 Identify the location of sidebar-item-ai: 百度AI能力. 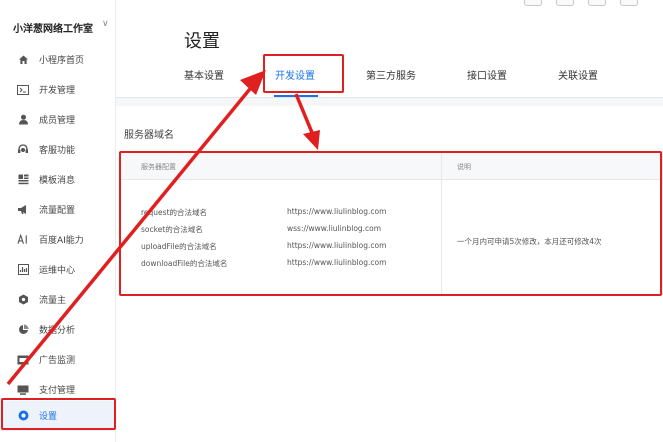
(58, 240).